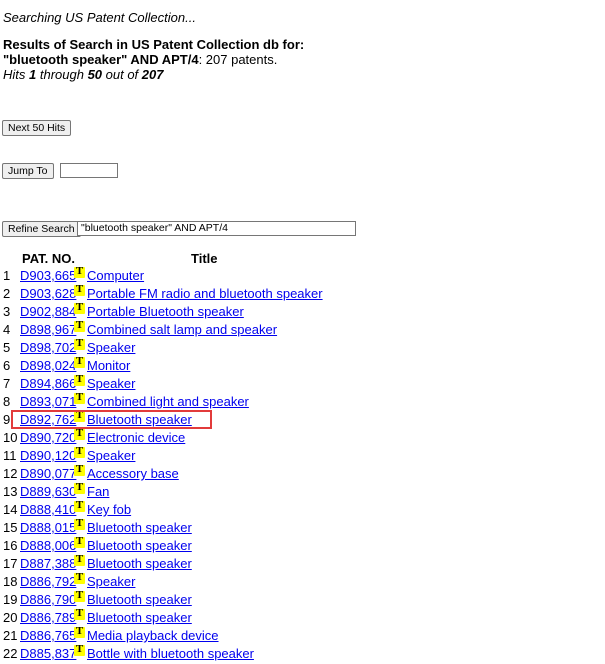 The image size is (605, 664). What do you see at coordinates (300, 653) in the screenshot?
I see `table-row: 22 D885,837 T Bottle with bluetooth speaker` at bounding box center [300, 653].